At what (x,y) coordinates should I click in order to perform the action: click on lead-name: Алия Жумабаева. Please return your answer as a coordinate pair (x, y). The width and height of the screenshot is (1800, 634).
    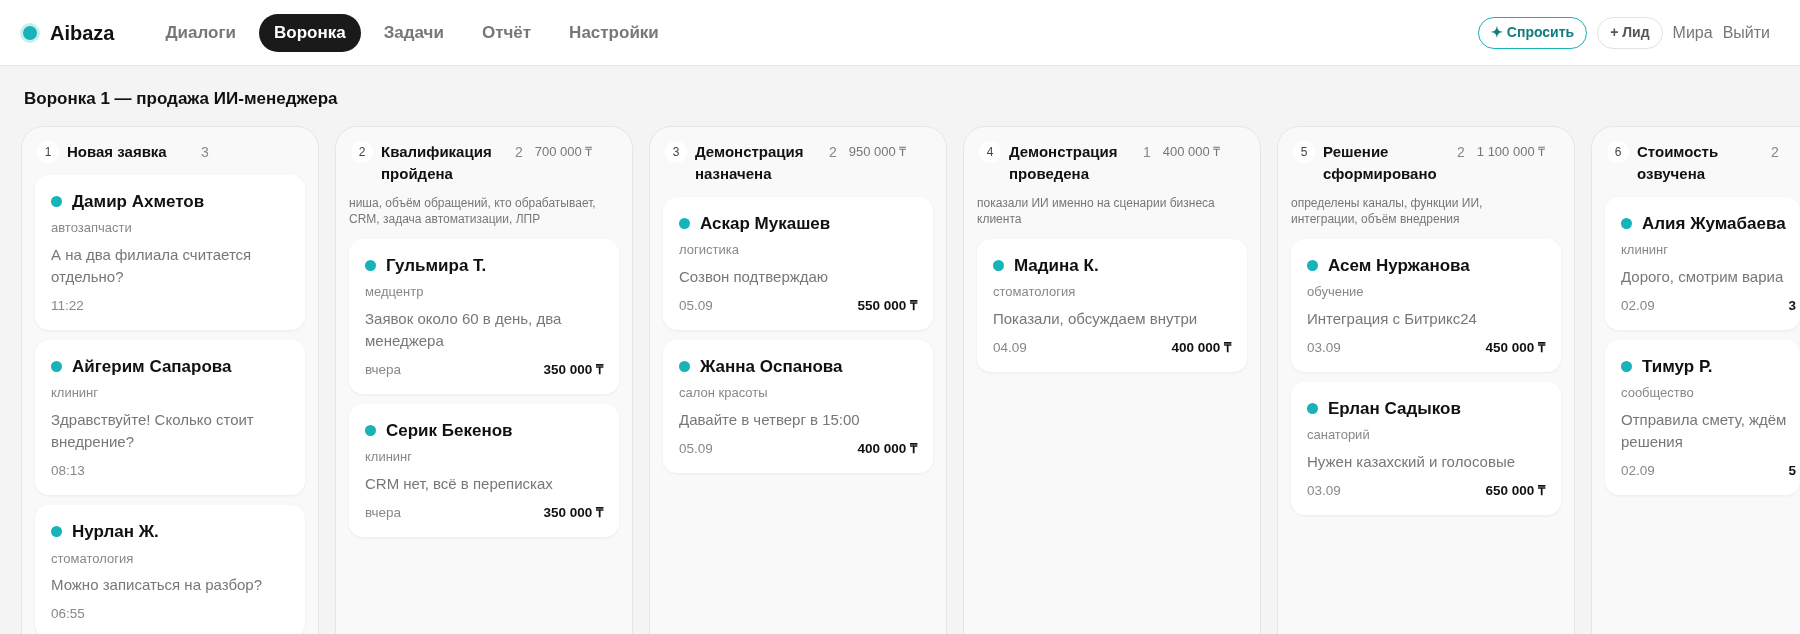
    Looking at the image, I should click on (1714, 223).